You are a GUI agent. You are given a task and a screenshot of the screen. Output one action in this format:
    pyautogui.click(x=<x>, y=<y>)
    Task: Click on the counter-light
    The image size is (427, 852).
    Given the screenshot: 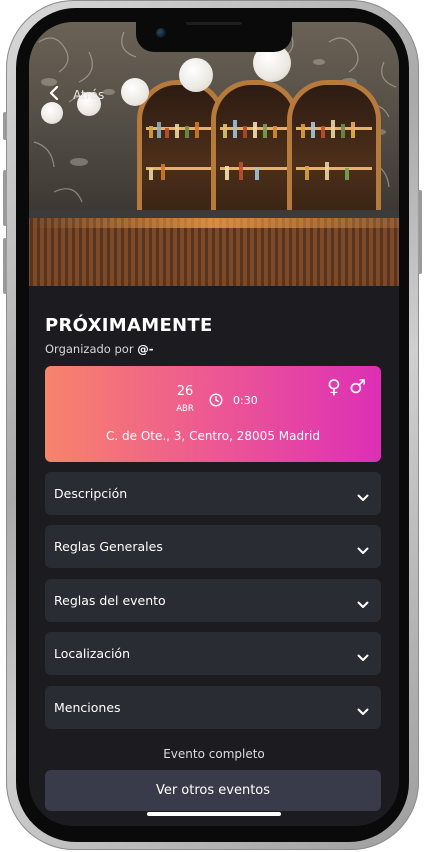 What is the action you would take?
    pyautogui.click(x=214, y=223)
    